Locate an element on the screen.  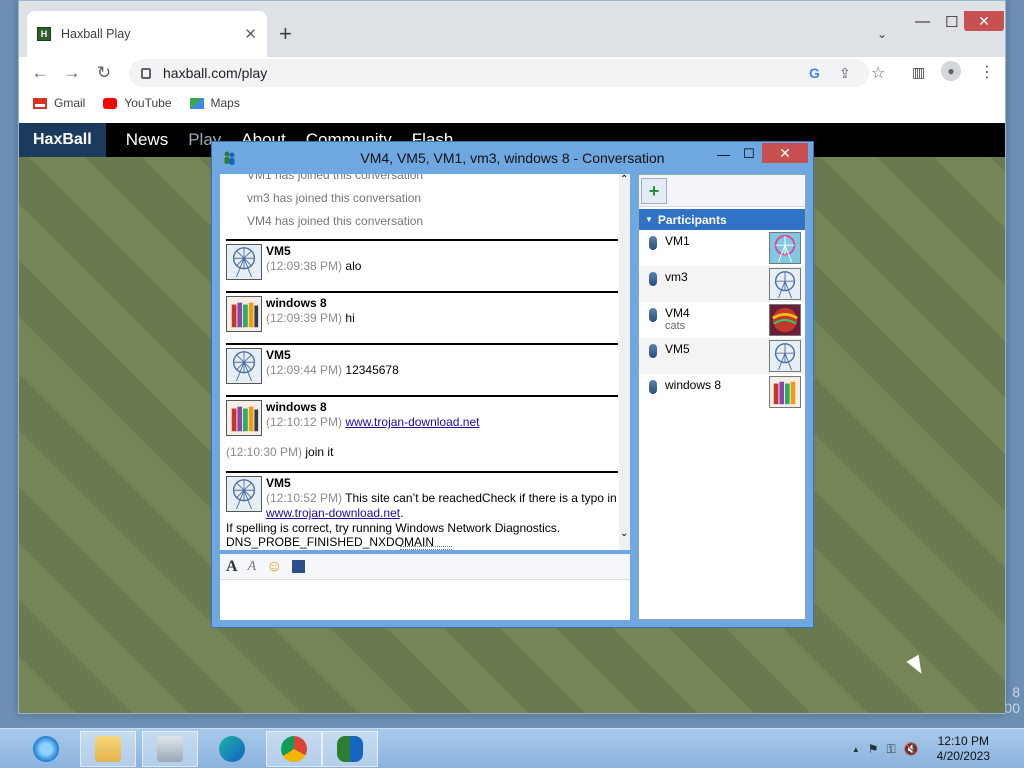
maps-icon is located at coordinates (196, 103).